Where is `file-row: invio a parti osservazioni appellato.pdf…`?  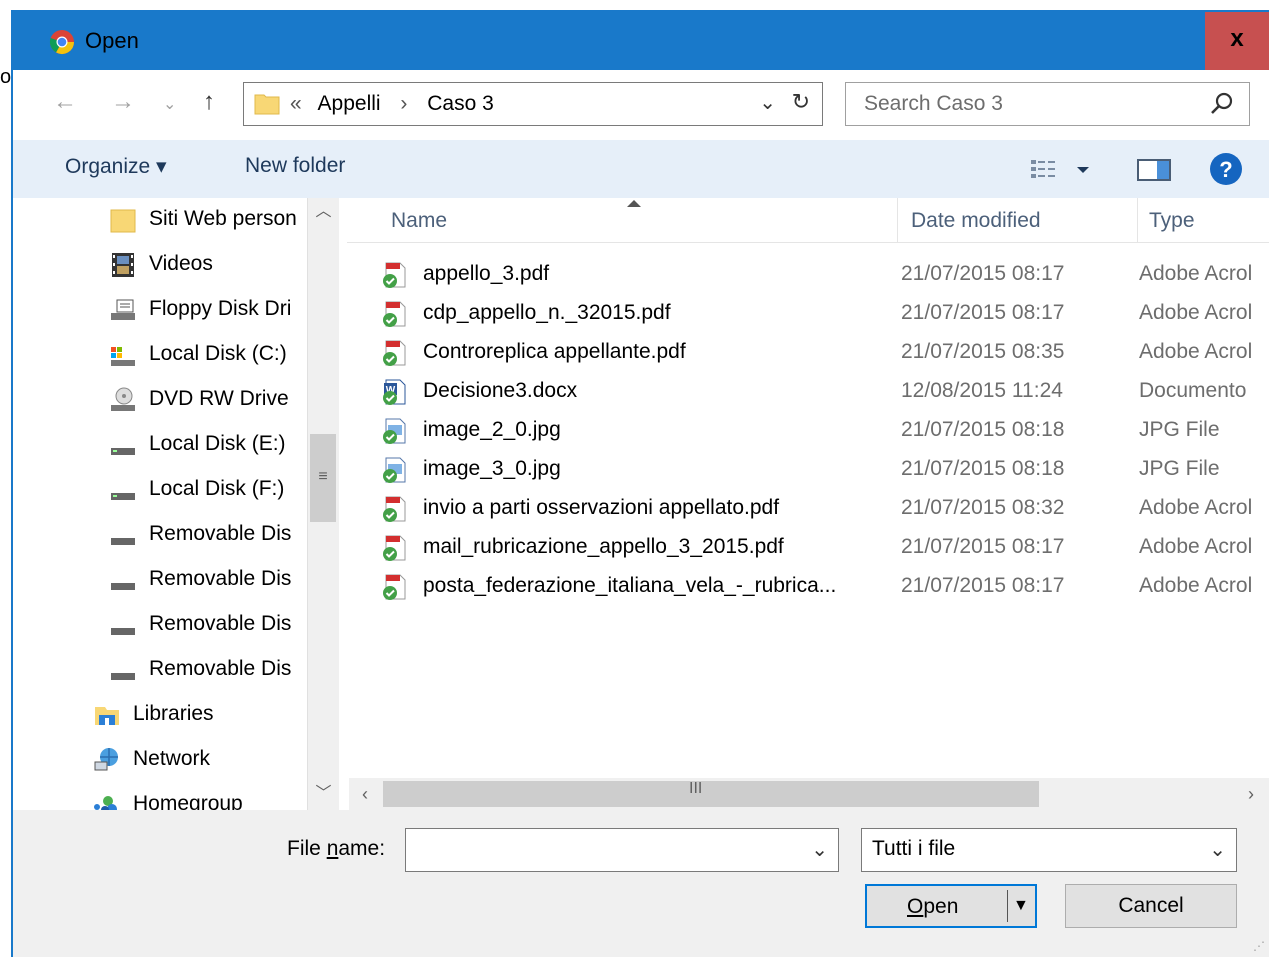 file-row: invio a parti osservazioni appellato.pdf… is located at coordinates (804, 508).